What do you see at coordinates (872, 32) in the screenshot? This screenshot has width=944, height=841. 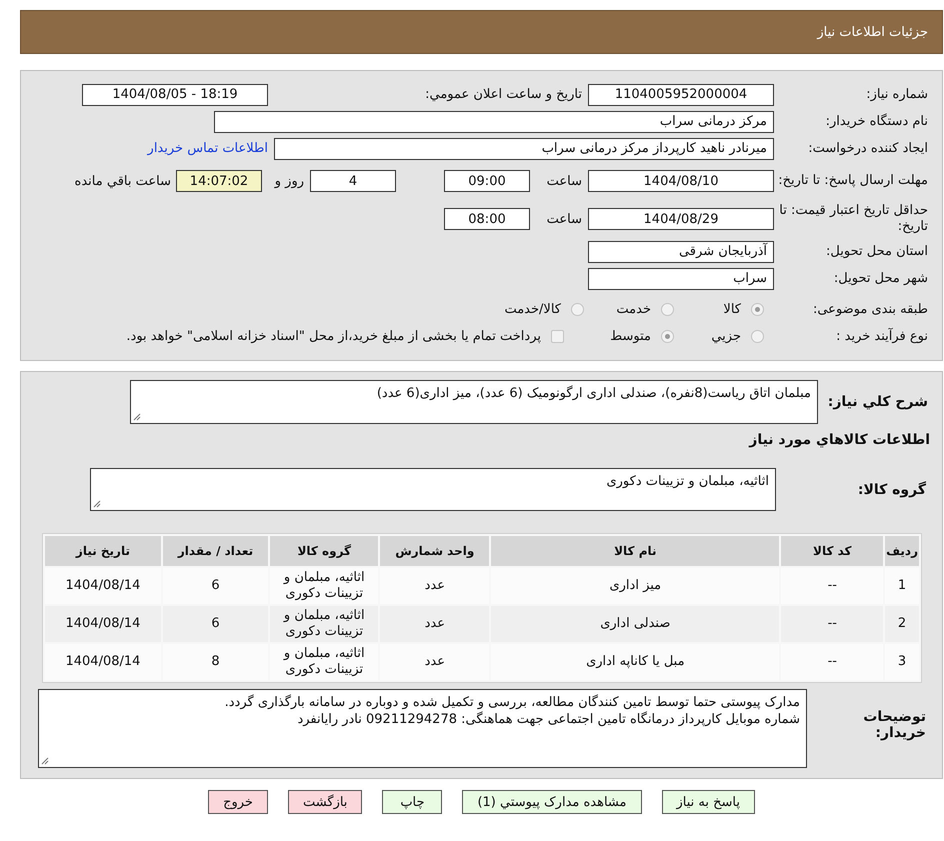 I see `page-title: جزئیات اطلاعات نیاز` at bounding box center [872, 32].